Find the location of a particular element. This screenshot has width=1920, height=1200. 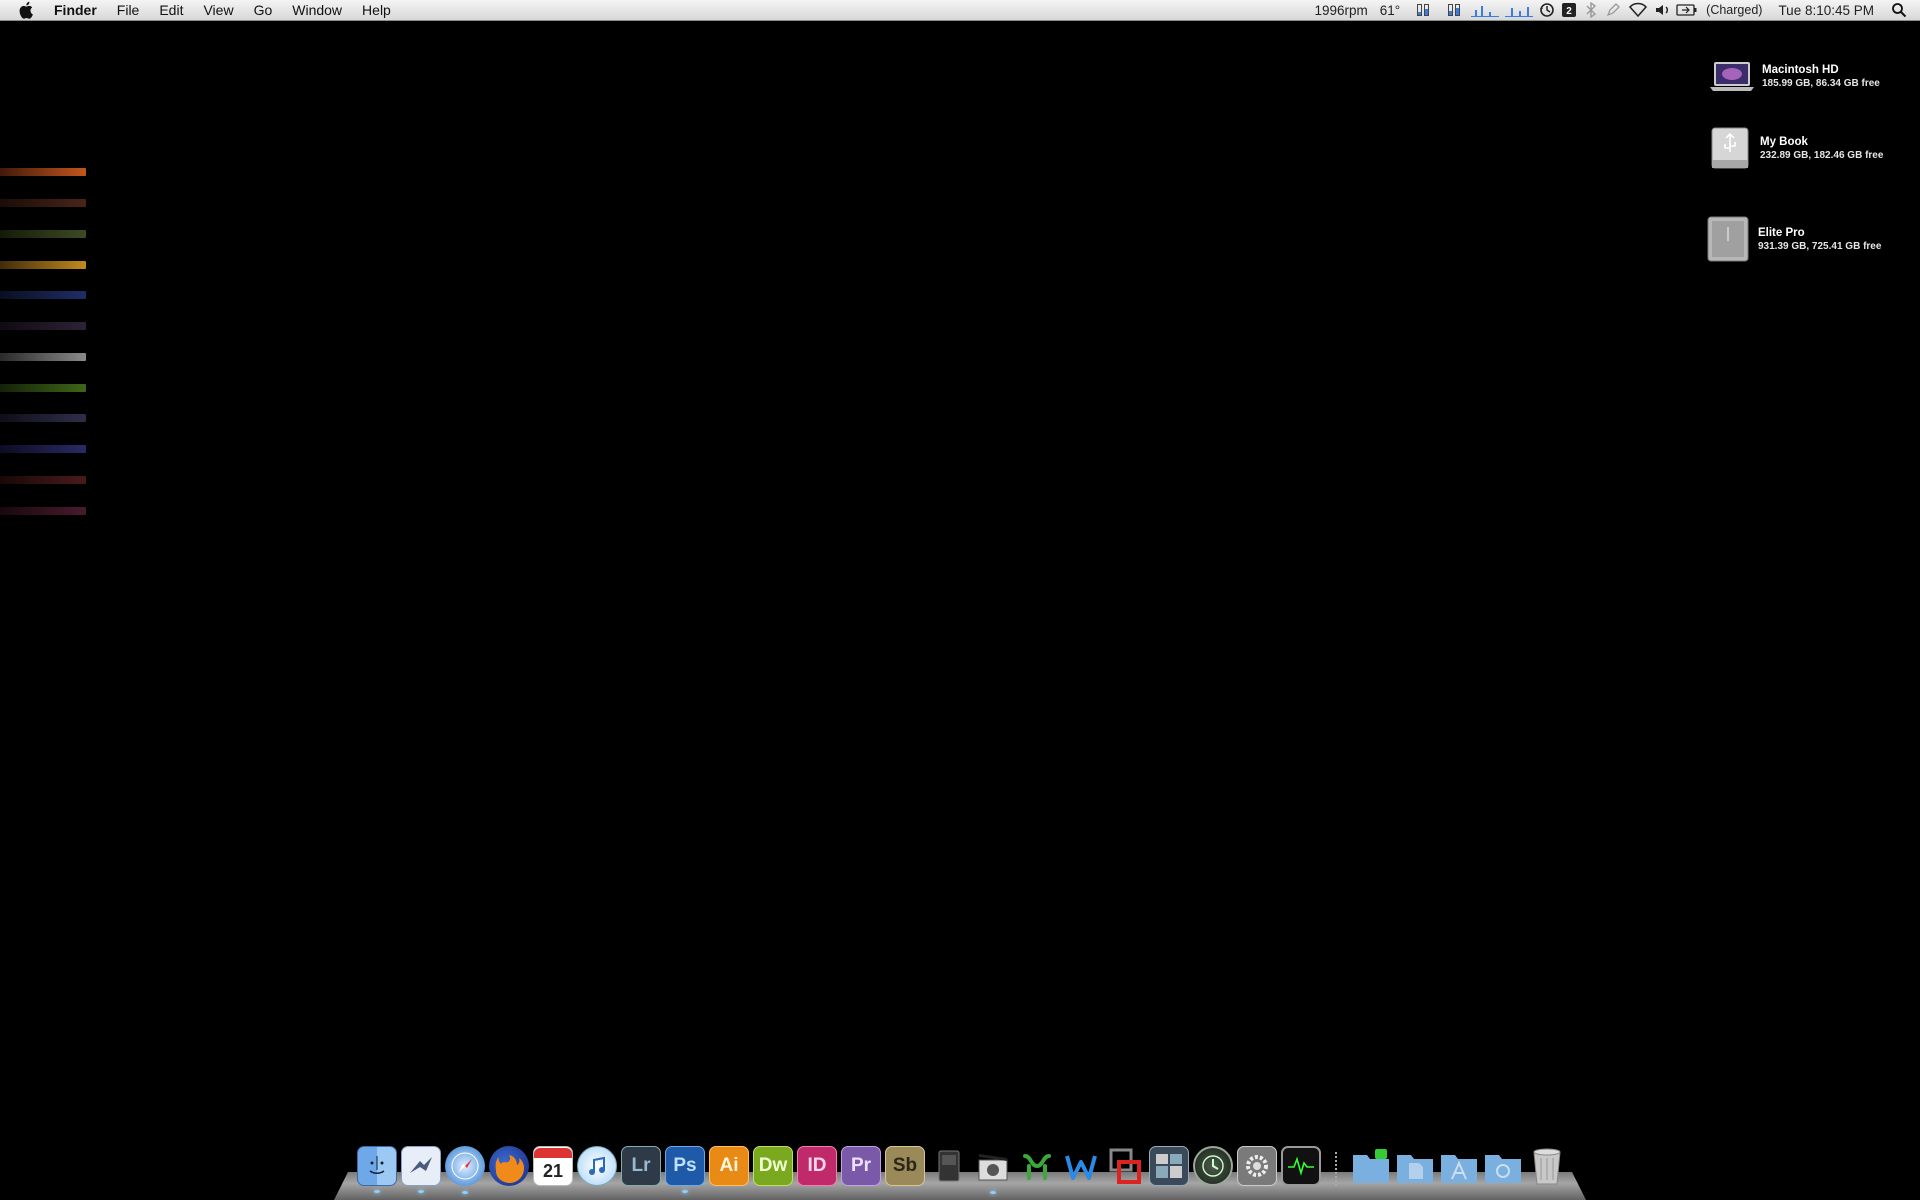

lightroom-label: Lr is located at coordinates (641, 1165).